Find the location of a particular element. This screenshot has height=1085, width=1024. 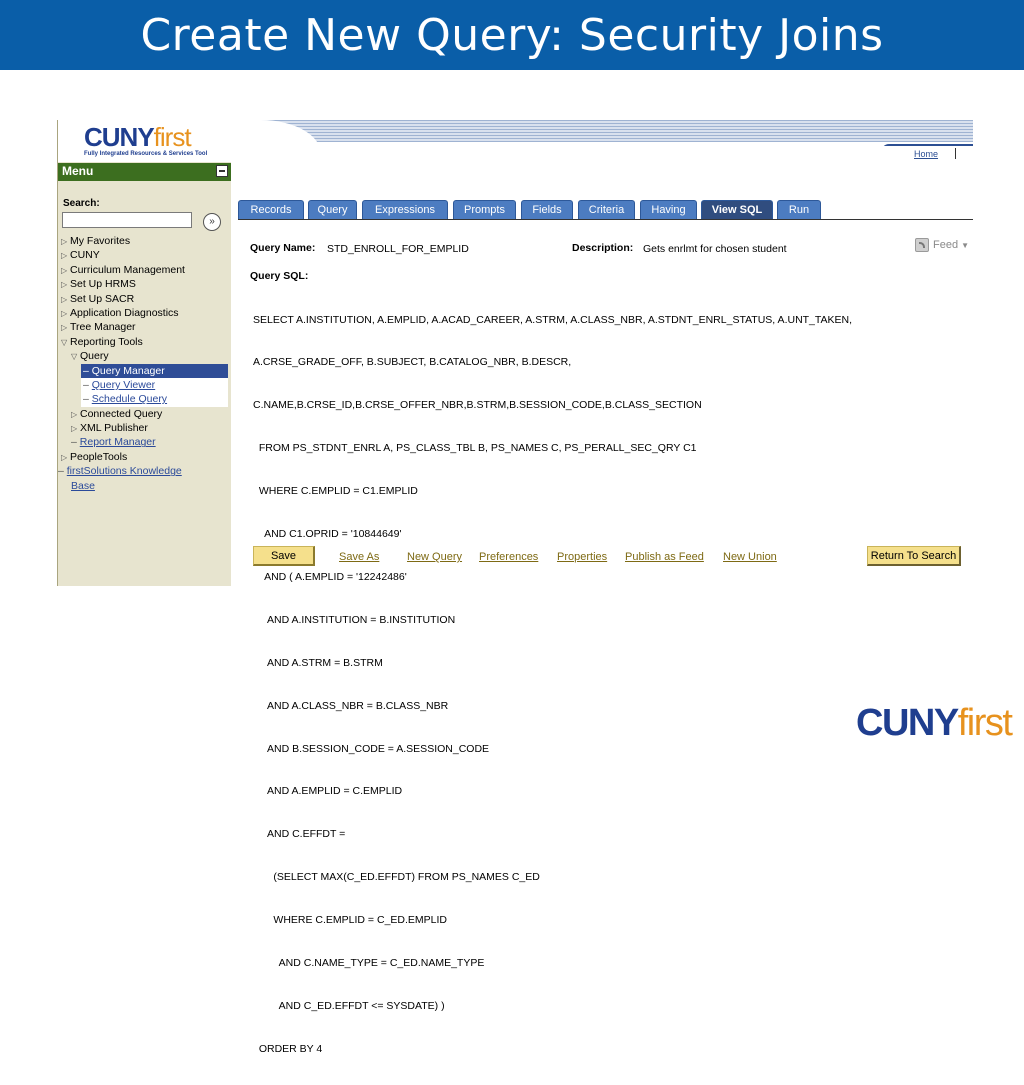

nav-item-query: ▽ Query is located at coordinates (146, 356).